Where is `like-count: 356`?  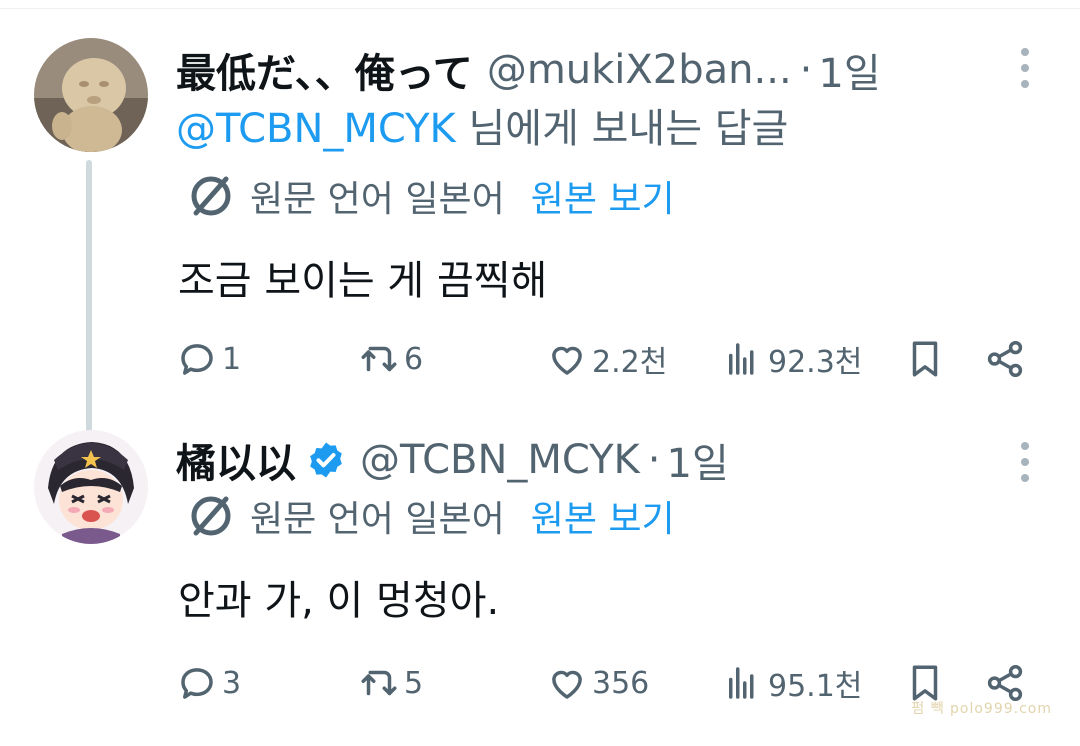
like-count: 356 is located at coordinates (621, 683).